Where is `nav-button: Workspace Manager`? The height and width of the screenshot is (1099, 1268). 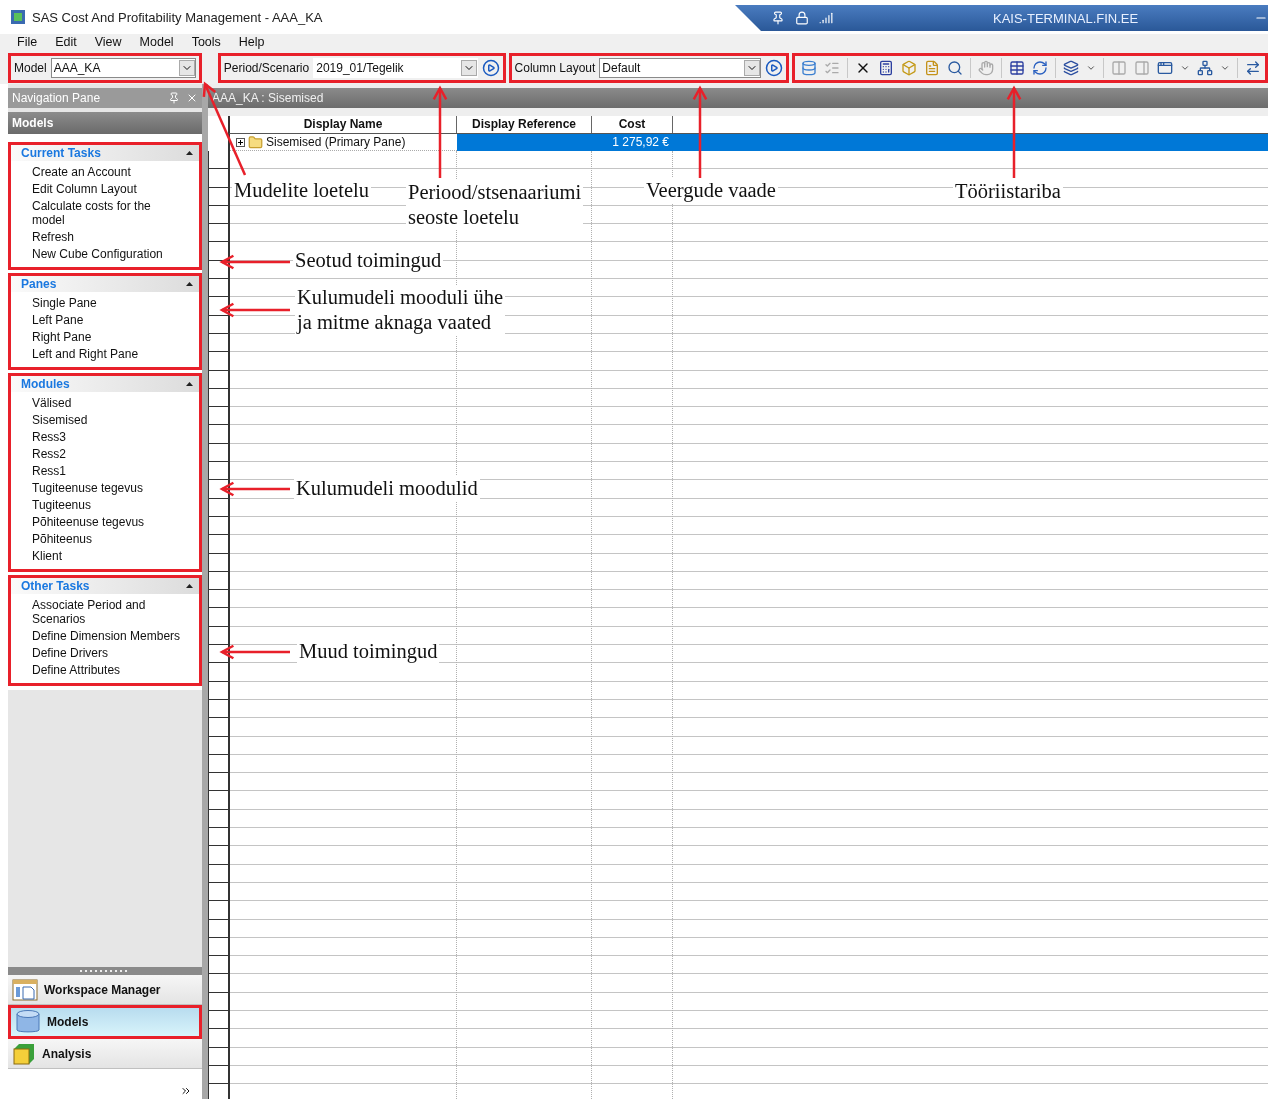 nav-button: Workspace Manager is located at coordinates (105, 990).